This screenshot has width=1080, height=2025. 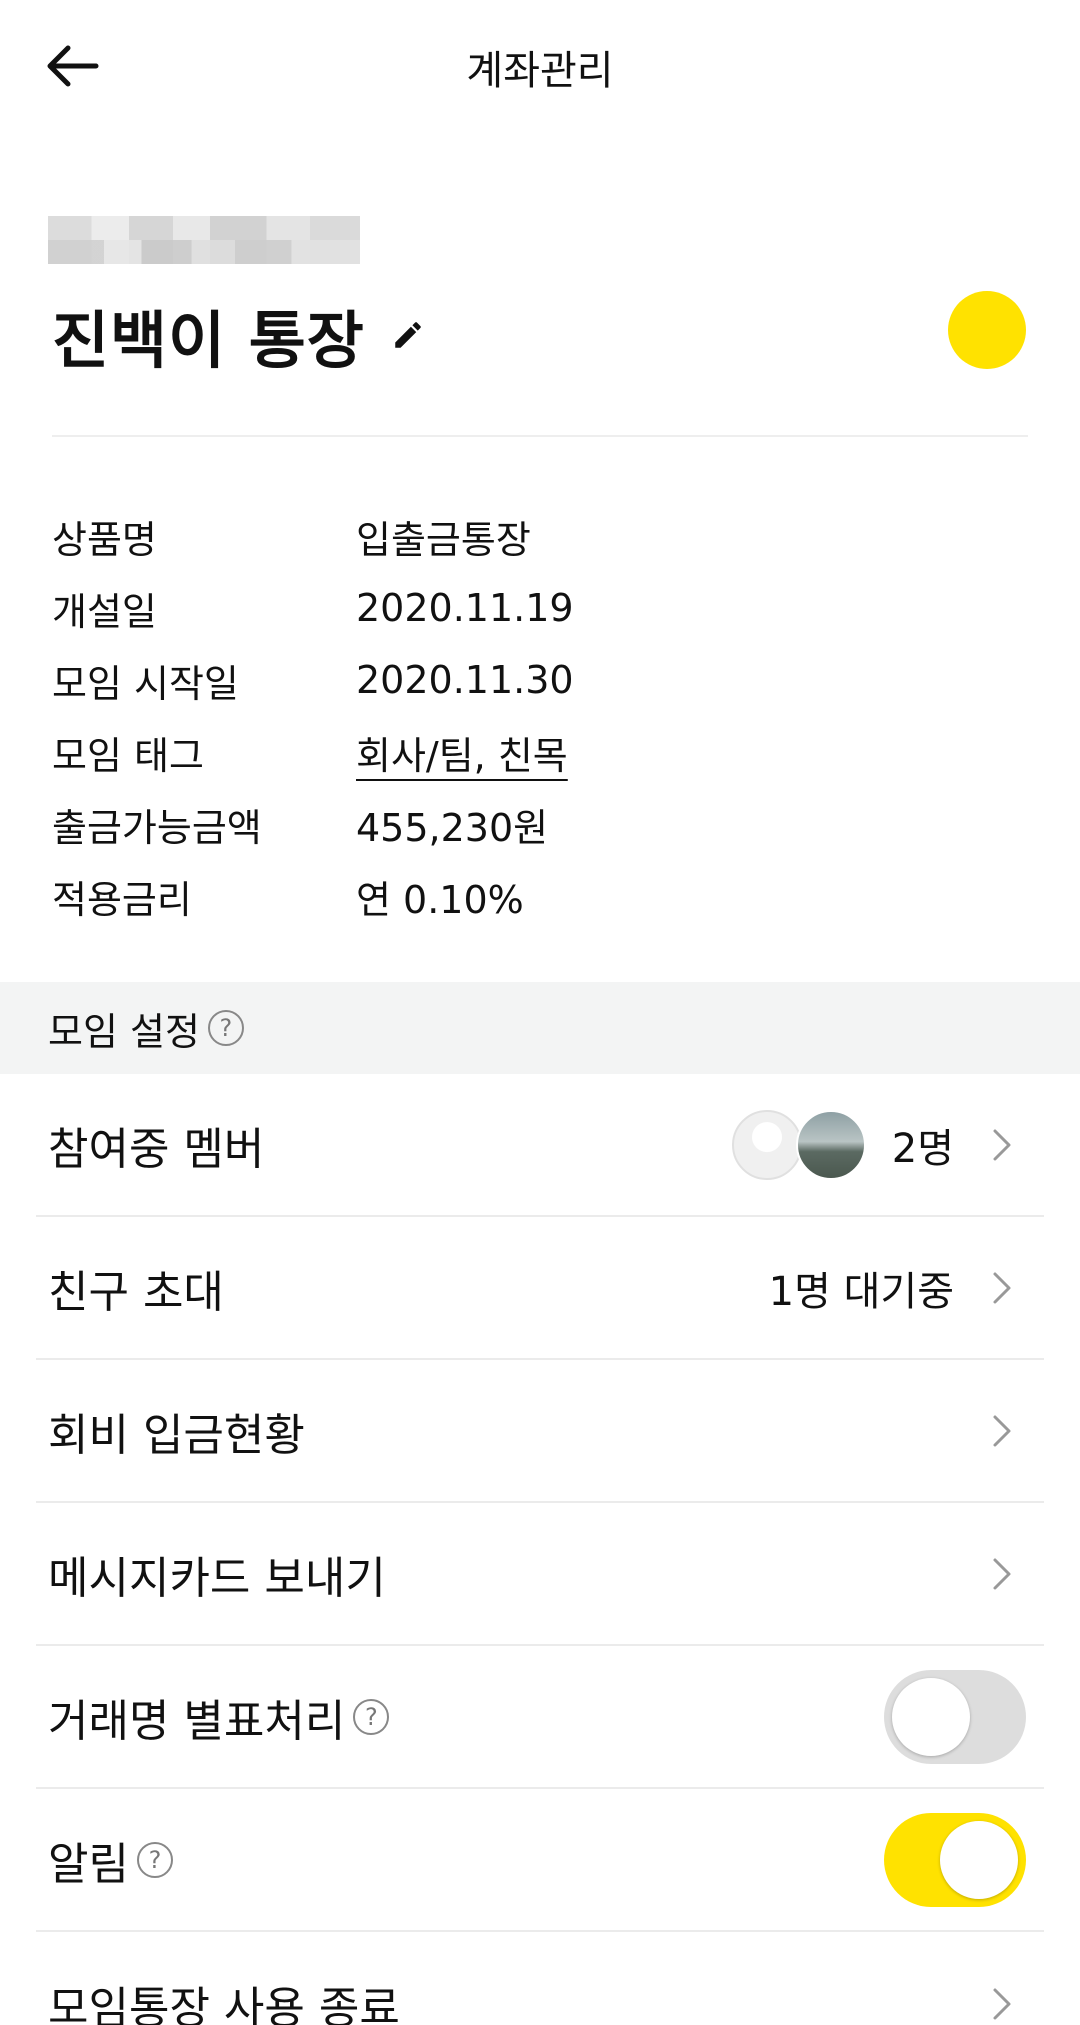 What do you see at coordinates (124, 1031) in the screenshot?
I see `section-title: 모임 설정` at bounding box center [124, 1031].